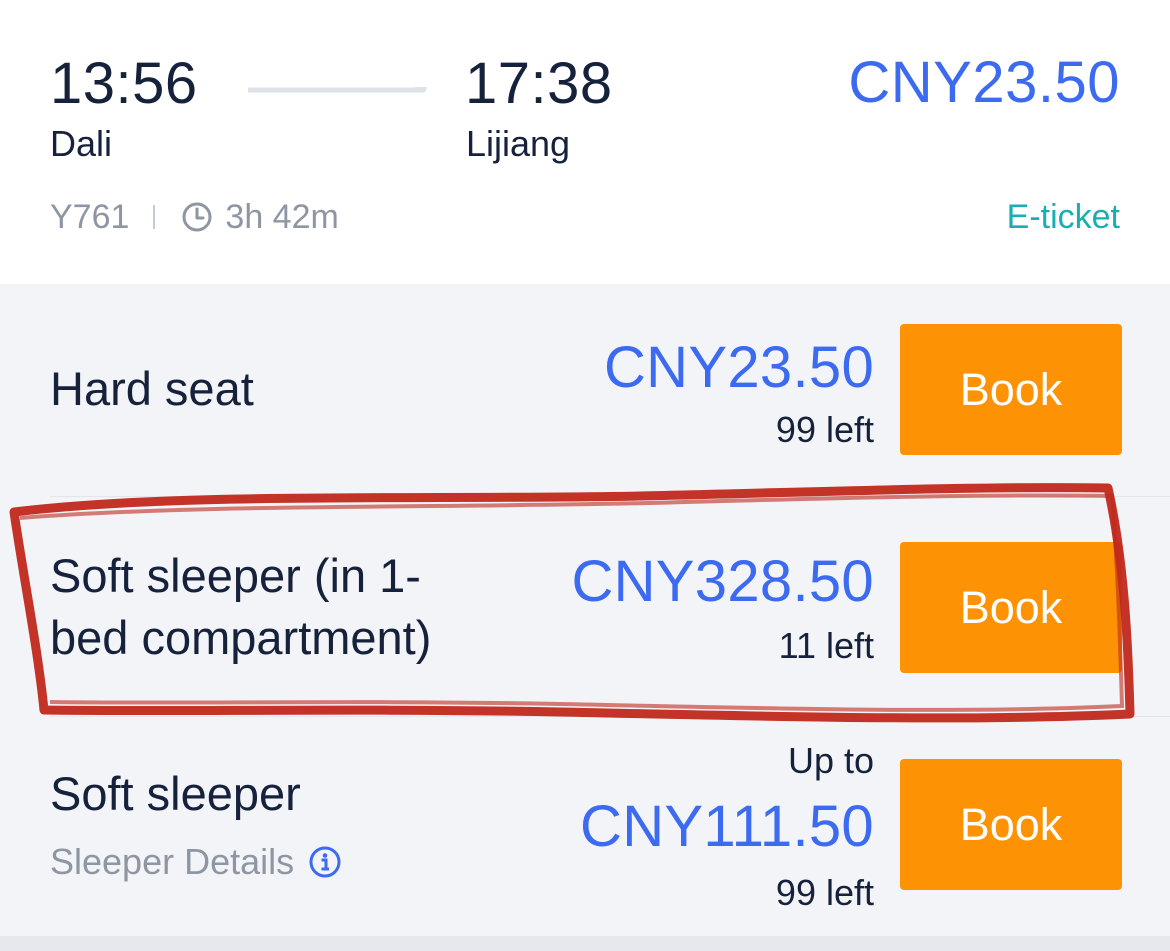 The height and width of the screenshot is (951, 1170). I want to click on info-icon, so click(325, 862).